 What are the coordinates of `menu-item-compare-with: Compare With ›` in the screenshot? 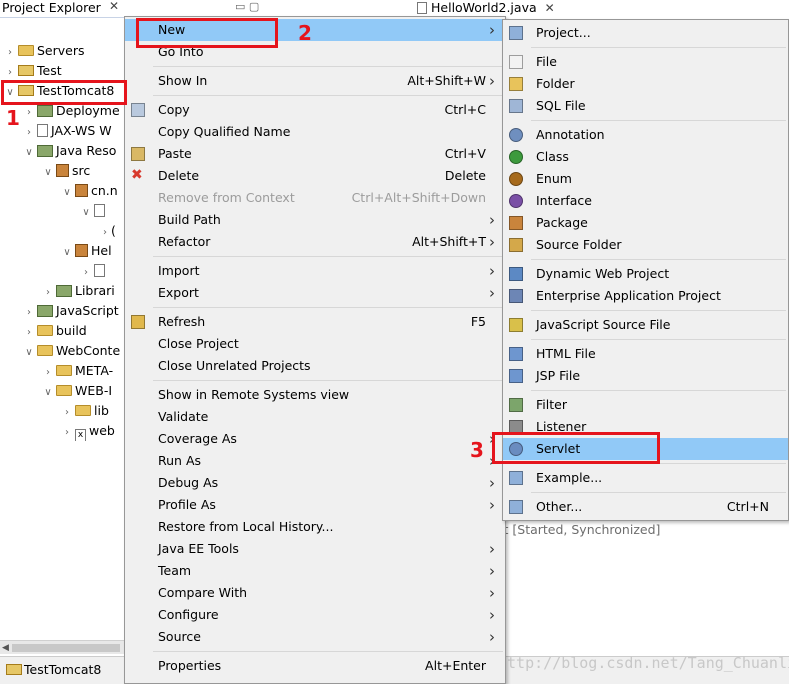 It's located at (315, 593).